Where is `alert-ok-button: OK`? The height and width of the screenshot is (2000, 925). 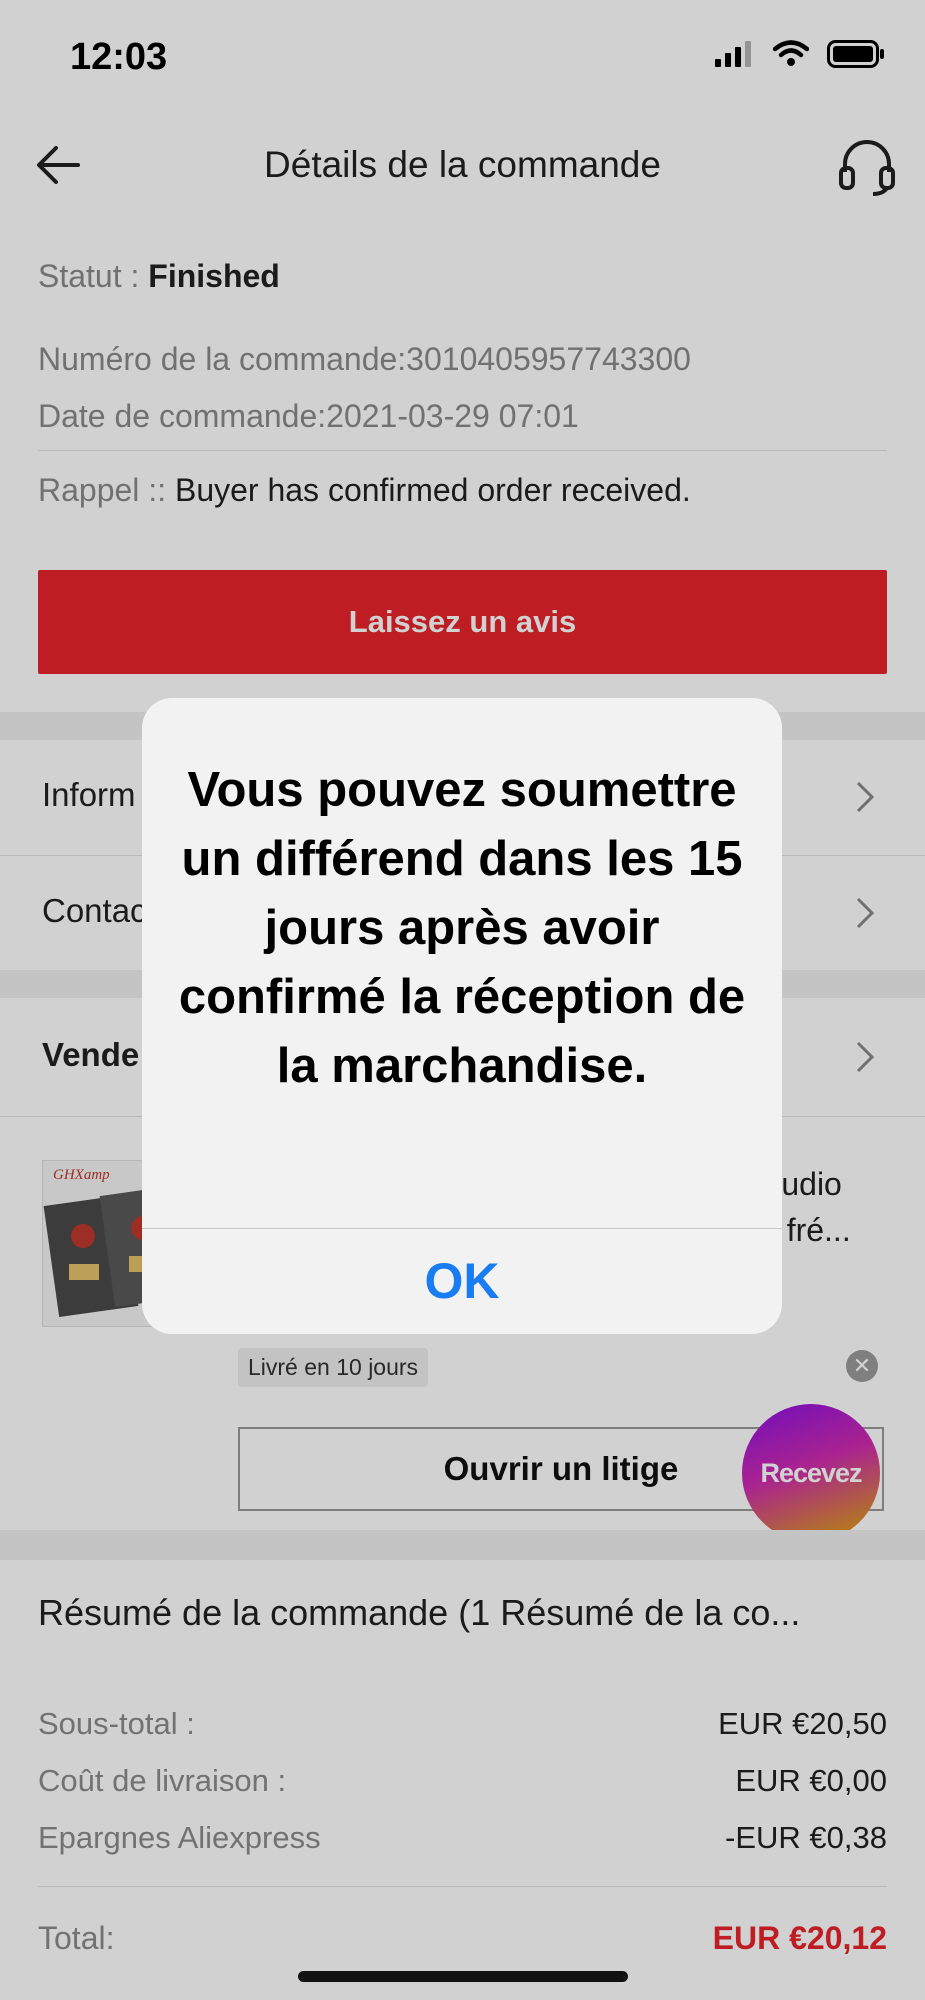 alert-ok-button: OK is located at coordinates (462, 1281).